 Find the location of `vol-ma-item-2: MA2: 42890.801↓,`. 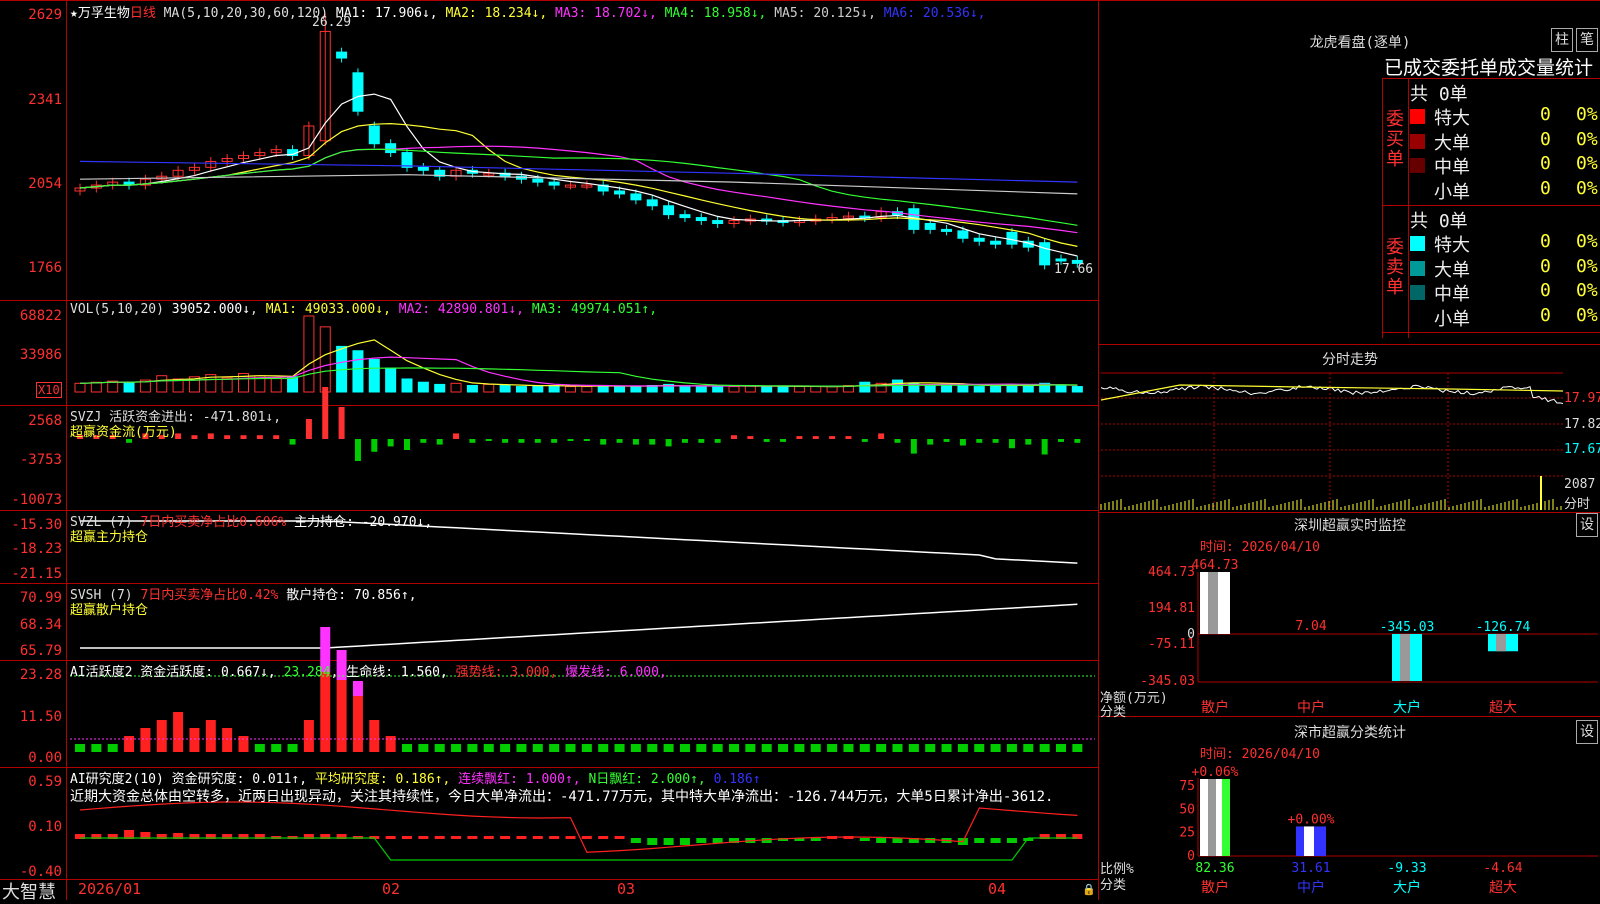

vol-ma-item-2: MA2: 42890.801↓, is located at coordinates (465, 309).